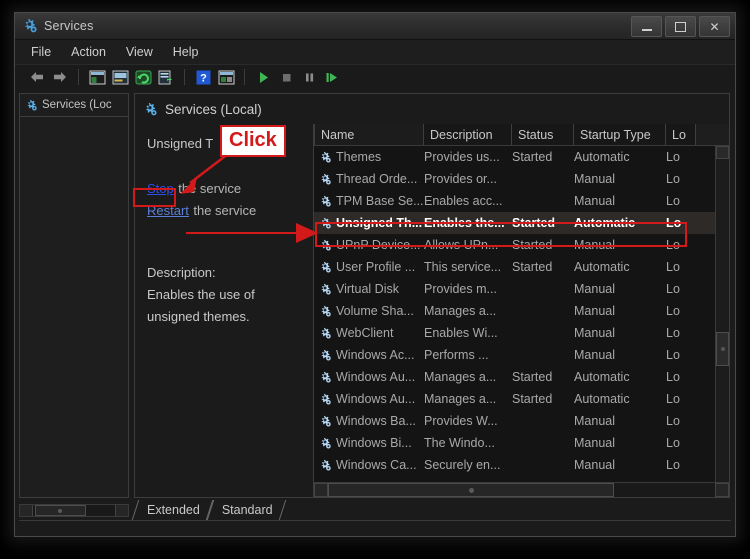 This screenshot has height=559, width=750. What do you see at coordinates (249, 198) in the screenshot?
I see `annotation-layer` at bounding box center [249, 198].